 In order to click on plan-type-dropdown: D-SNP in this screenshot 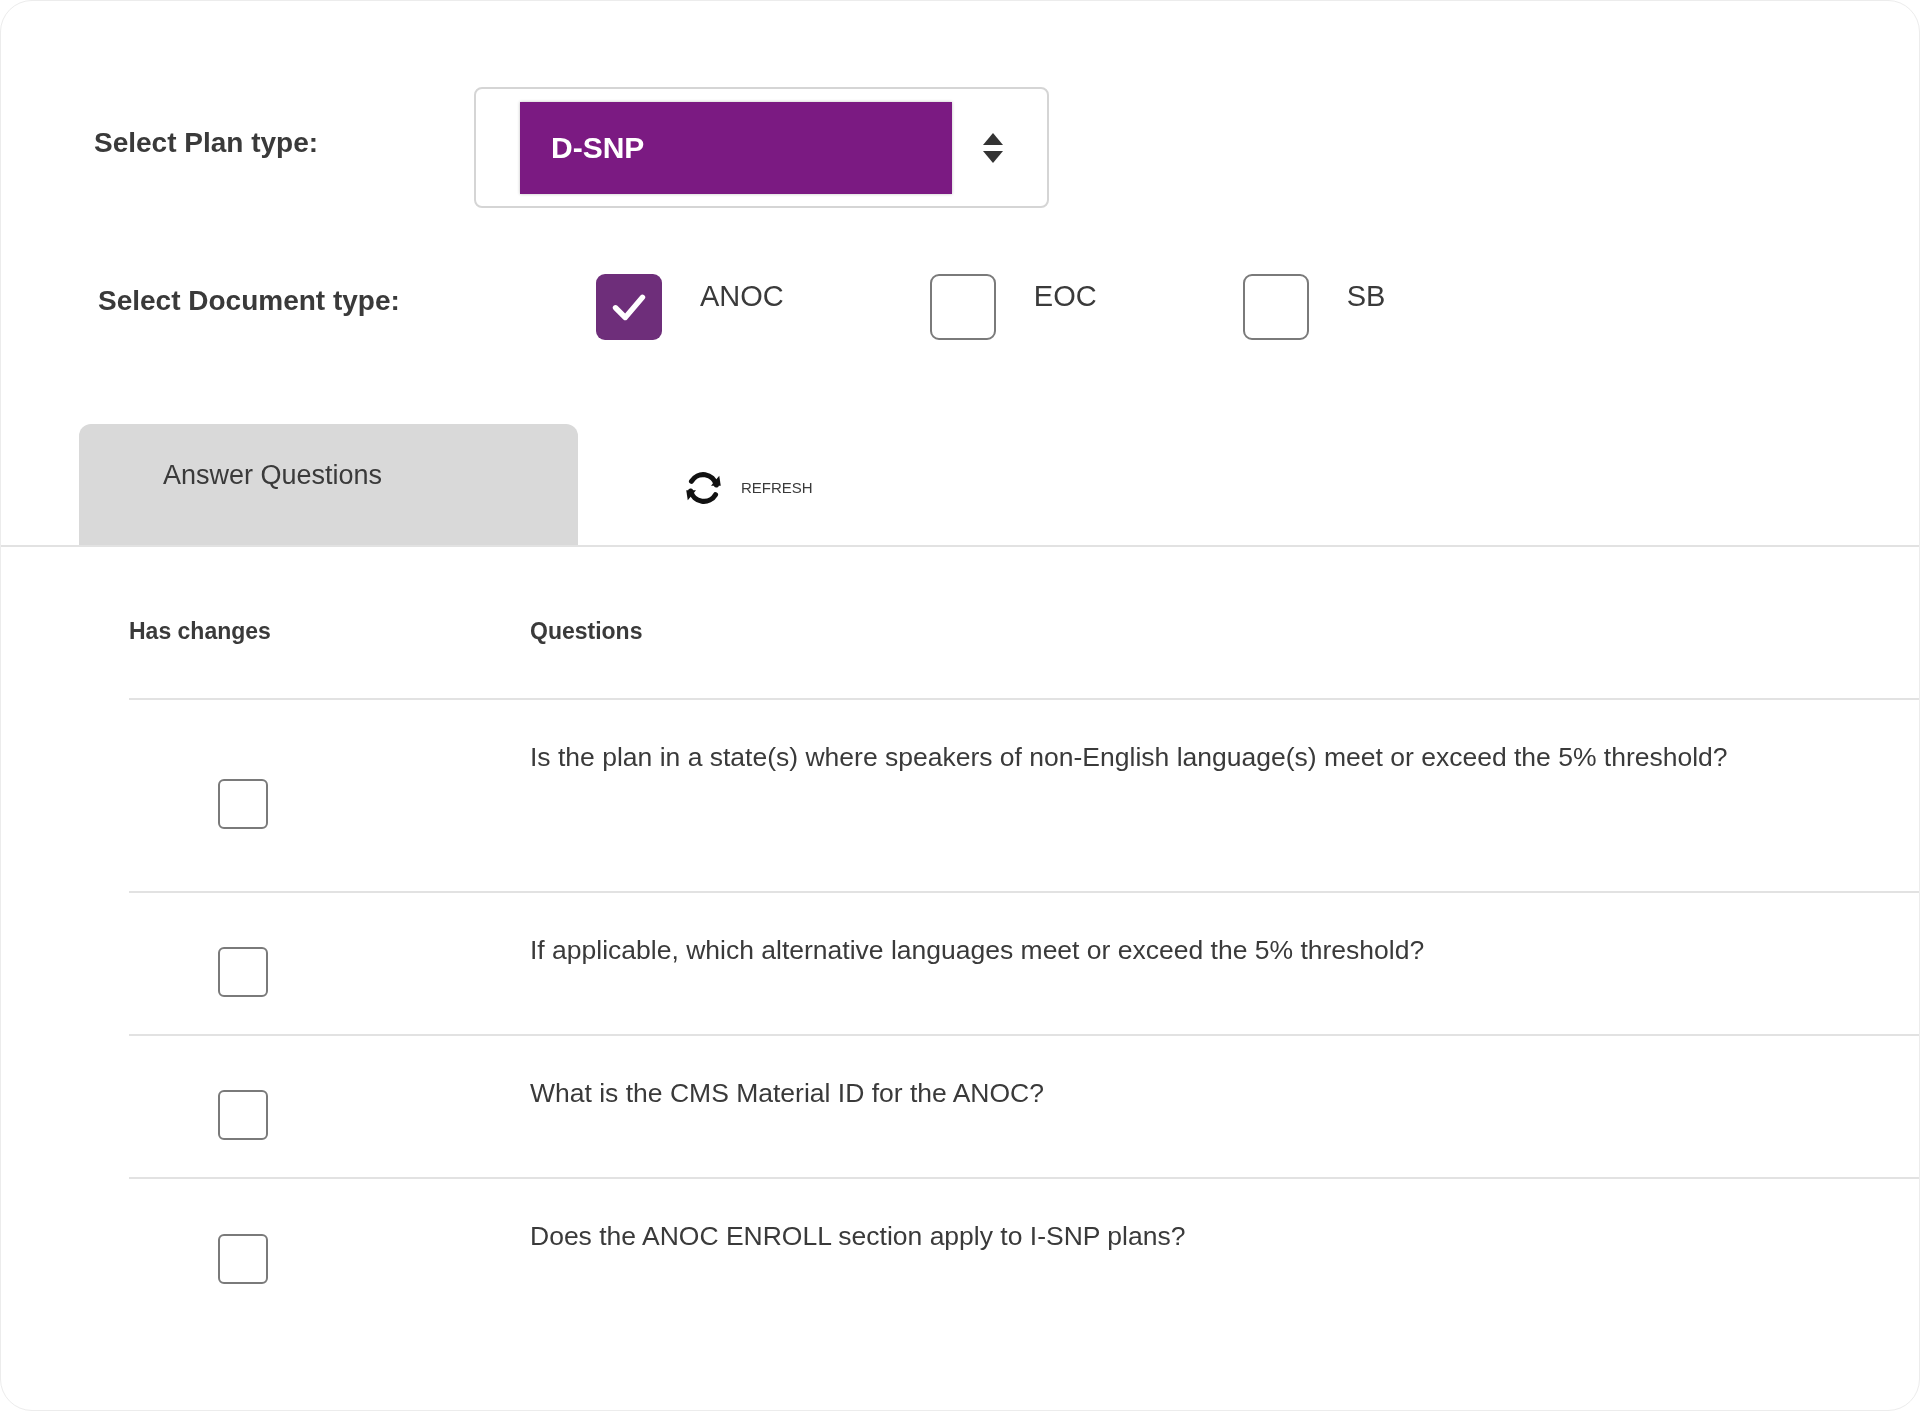, I will do `click(761, 147)`.